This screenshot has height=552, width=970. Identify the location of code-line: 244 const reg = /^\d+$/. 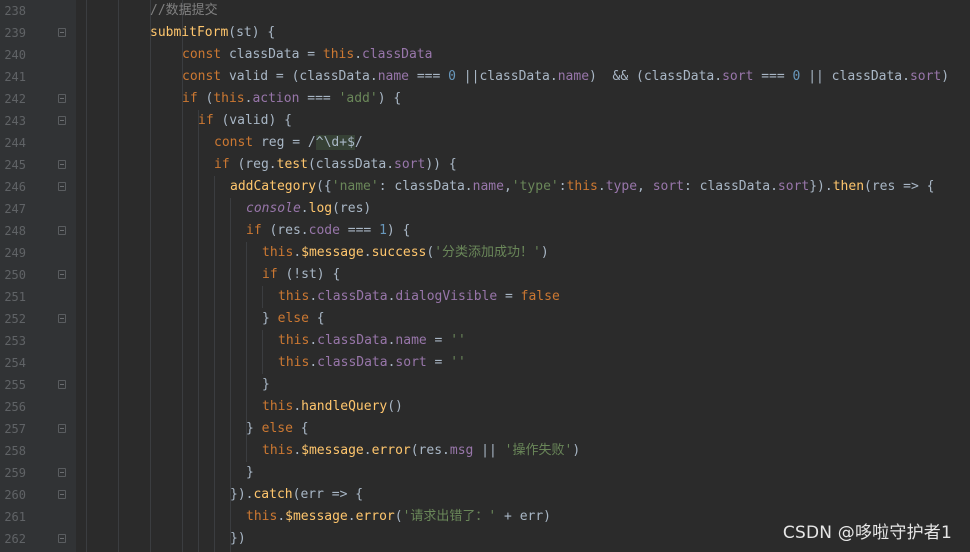
(485, 143).